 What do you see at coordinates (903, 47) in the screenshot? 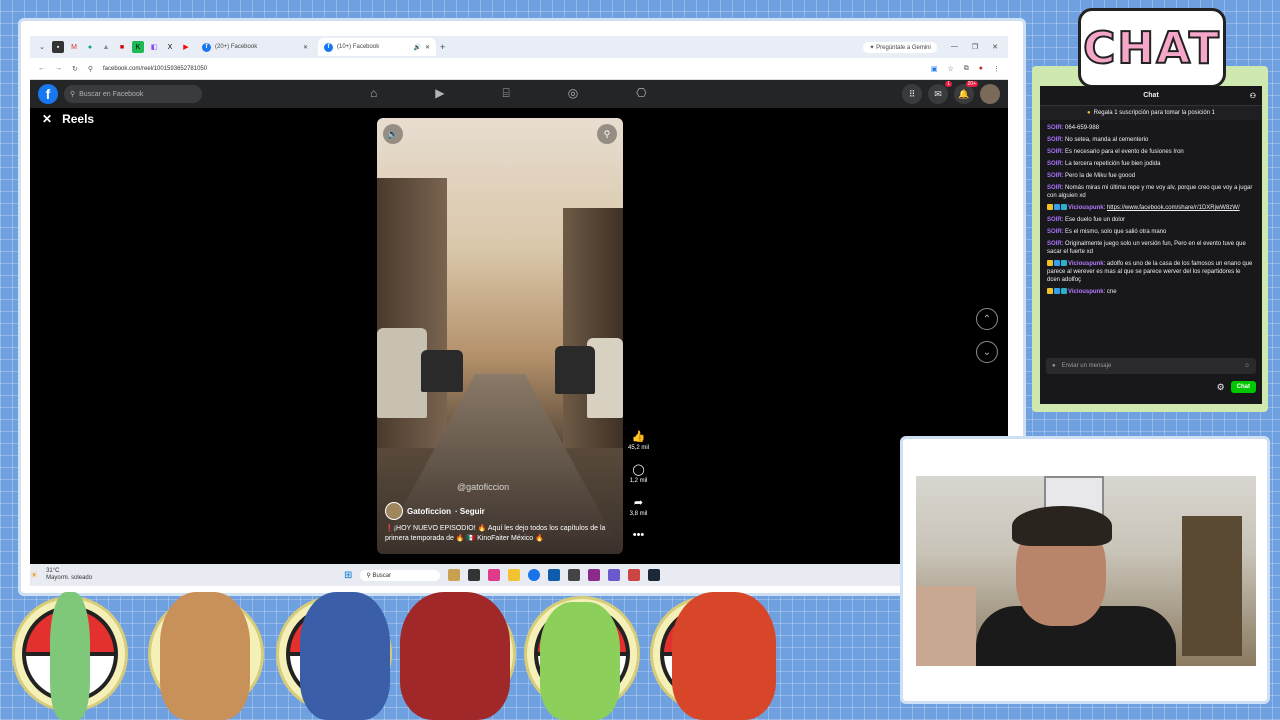
I see `gemini-label: Pregúntale a Gemini` at bounding box center [903, 47].